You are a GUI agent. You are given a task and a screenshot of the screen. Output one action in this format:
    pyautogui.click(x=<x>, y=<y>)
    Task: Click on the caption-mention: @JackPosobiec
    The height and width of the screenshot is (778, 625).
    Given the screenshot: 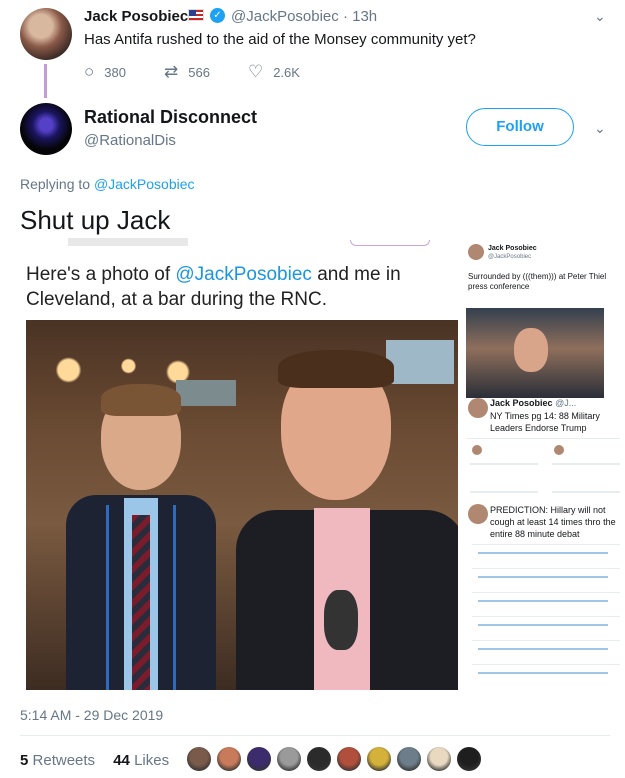 What is the action you would take?
    pyautogui.click(x=243, y=274)
    